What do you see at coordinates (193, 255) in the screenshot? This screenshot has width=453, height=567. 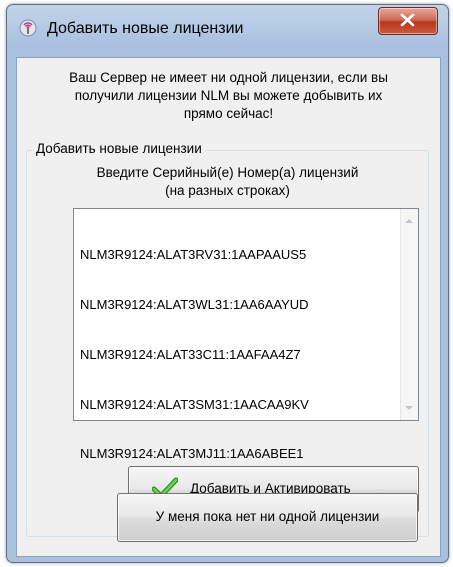 I see `license-line: NLM3R9124:ALAT3RV31:1AAPAAUS5` at bounding box center [193, 255].